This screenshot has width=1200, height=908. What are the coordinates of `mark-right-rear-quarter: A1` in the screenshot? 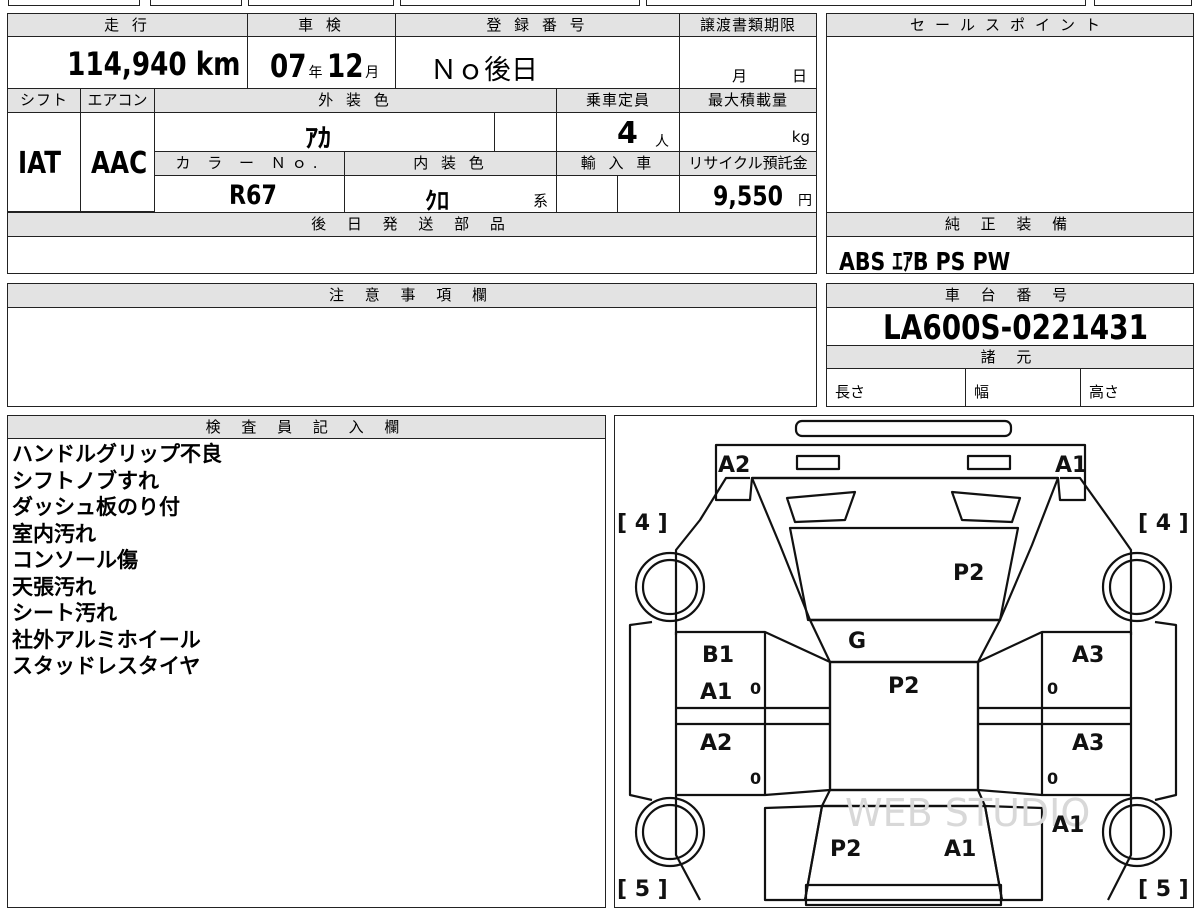 It's located at (1068, 825).